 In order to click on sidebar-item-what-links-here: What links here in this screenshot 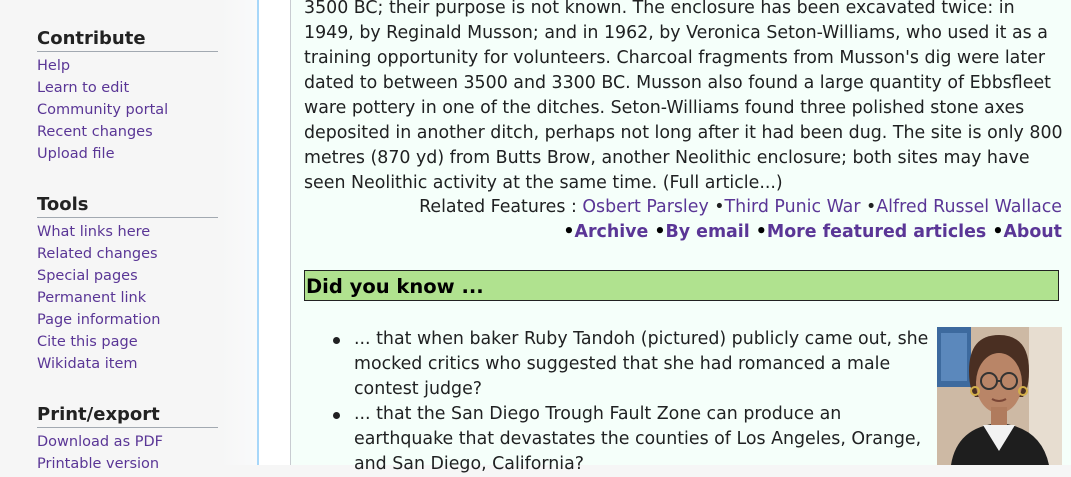, I will do `click(93, 232)`.